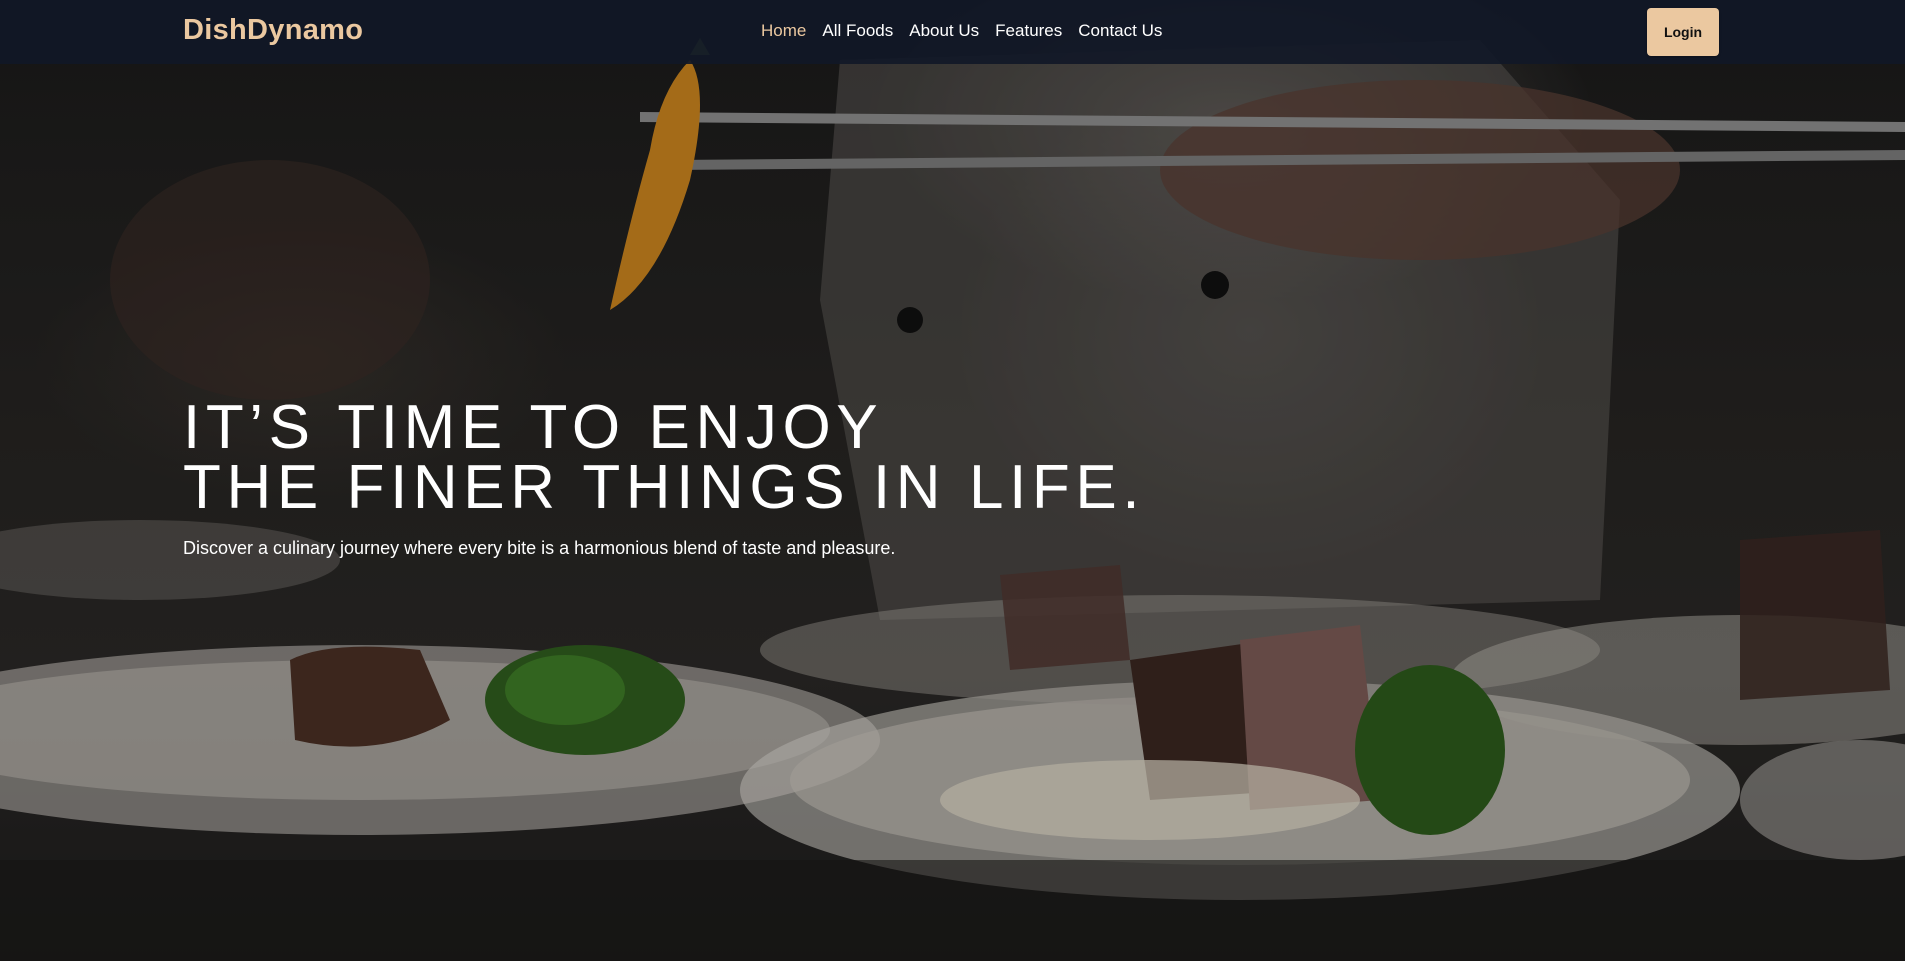 This screenshot has height=961, width=1905. What do you see at coordinates (857, 31) in the screenshot?
I see `nav-link-all-foods: All Foods` at bounding box center [857, 31].